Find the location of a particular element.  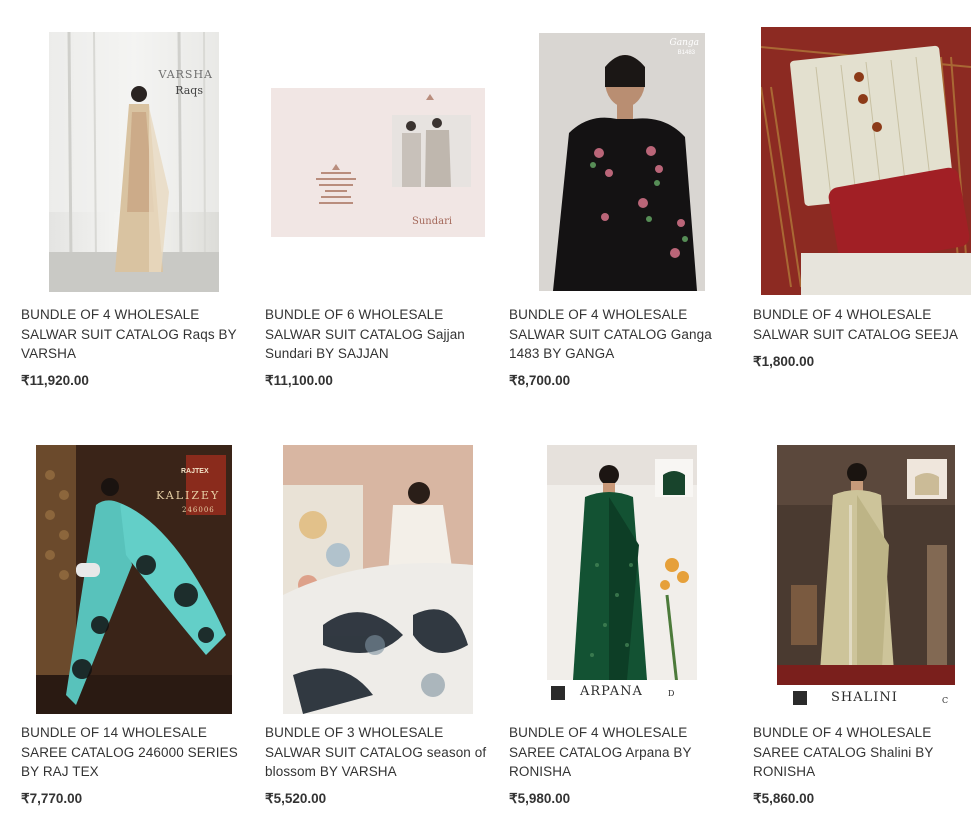

product-image-link: VARSHA Raqs is located at coordinates (134, 162).